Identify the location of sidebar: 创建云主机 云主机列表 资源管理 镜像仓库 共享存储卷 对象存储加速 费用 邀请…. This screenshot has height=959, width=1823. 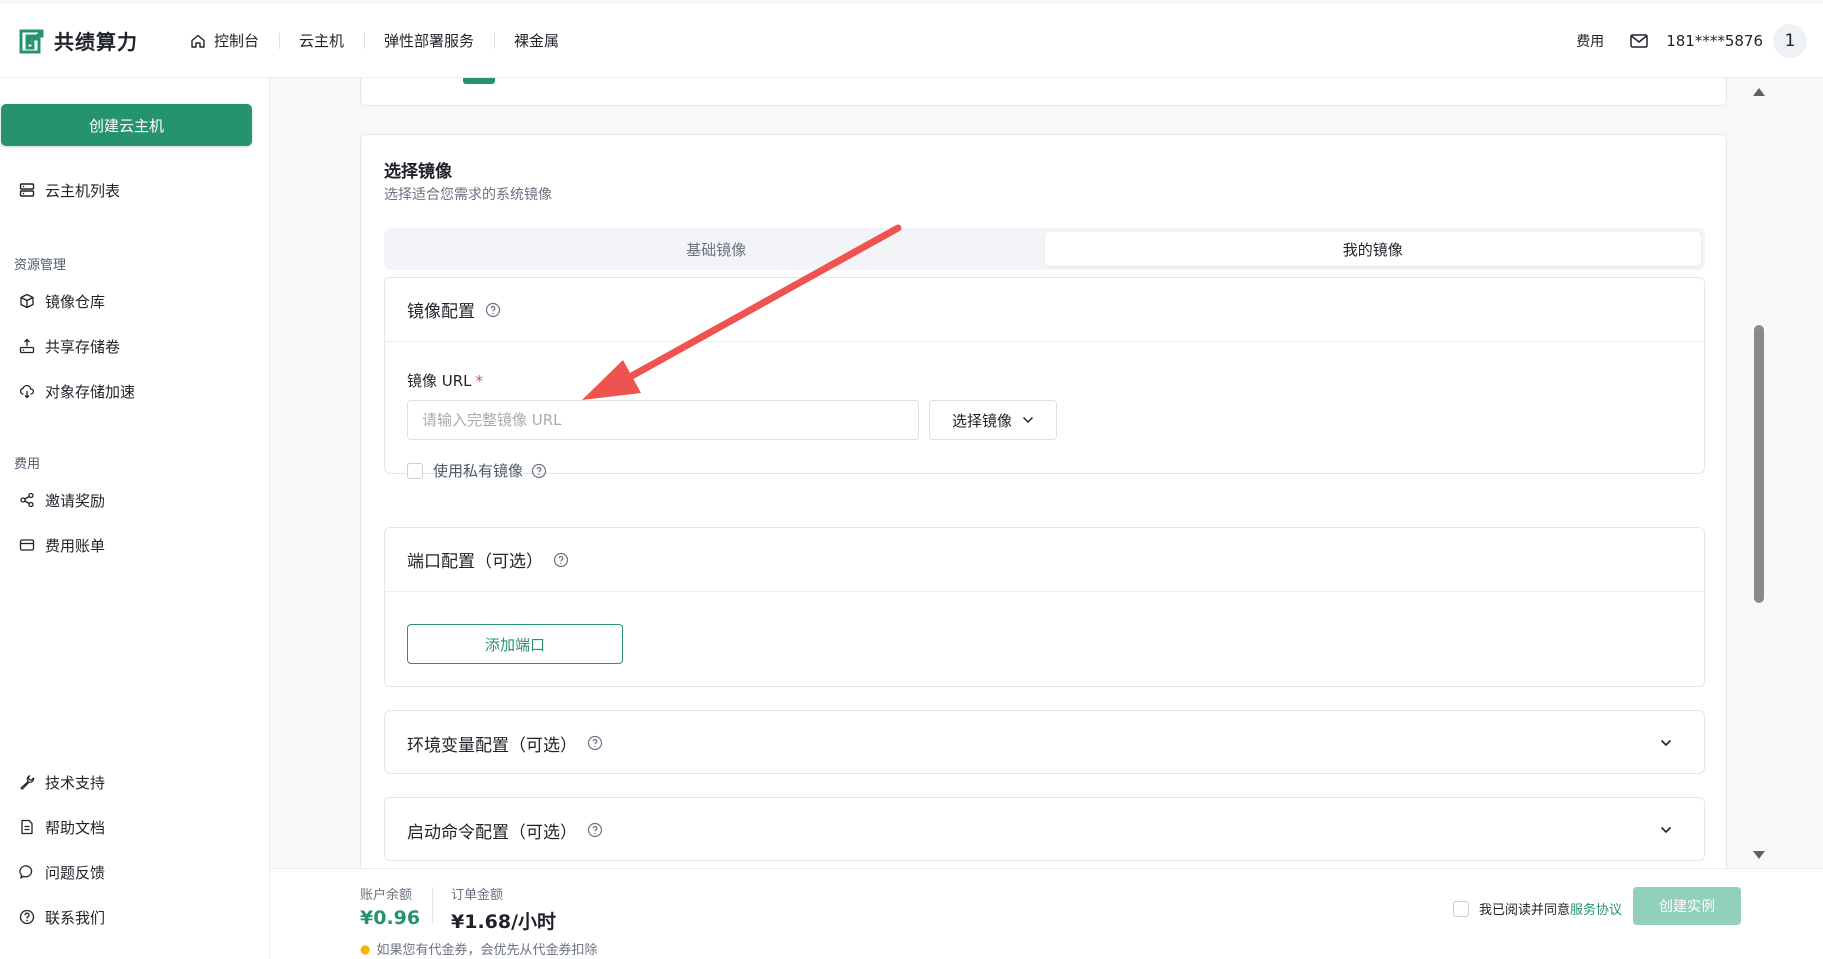
(135, 518).